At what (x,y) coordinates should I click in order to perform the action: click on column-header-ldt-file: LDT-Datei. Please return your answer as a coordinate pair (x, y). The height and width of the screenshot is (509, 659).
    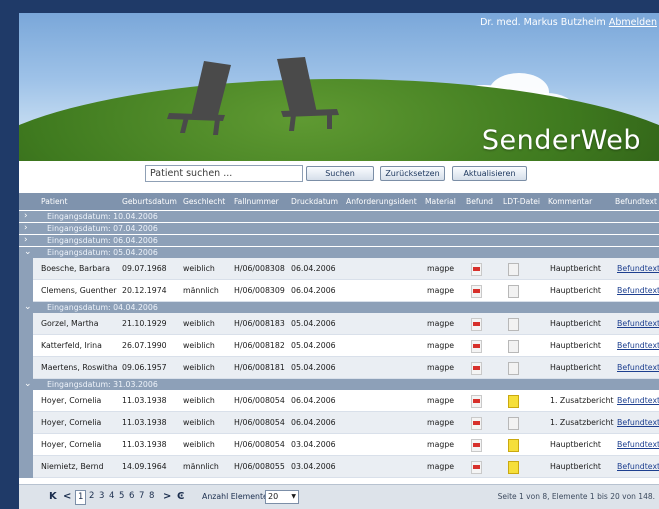
    Looking at the image, I should click on (521, 201).